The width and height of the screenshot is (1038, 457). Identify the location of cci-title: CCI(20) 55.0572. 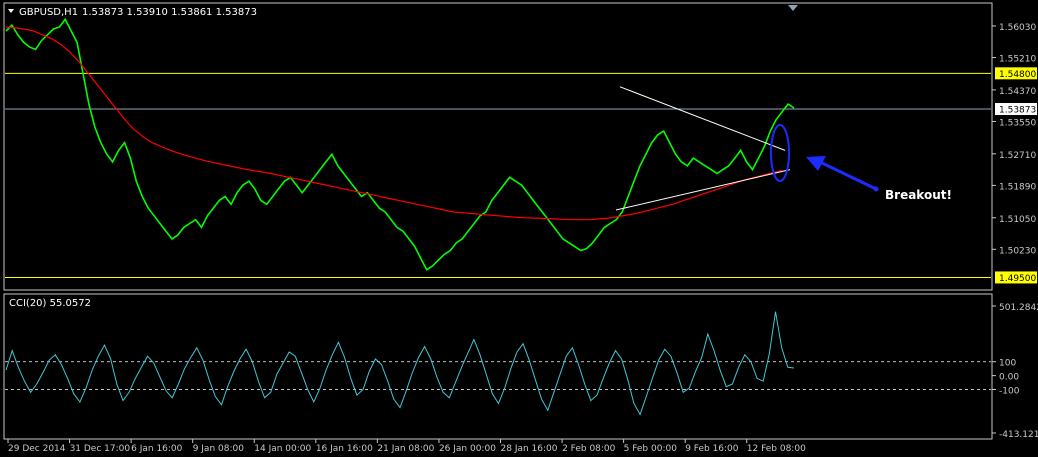
(50, 303).